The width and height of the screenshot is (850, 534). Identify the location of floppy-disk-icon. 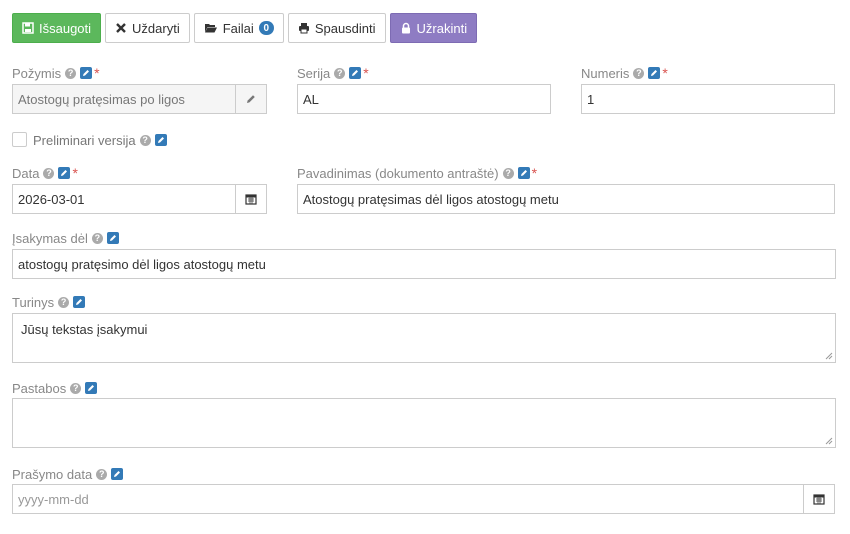
(28, 28).